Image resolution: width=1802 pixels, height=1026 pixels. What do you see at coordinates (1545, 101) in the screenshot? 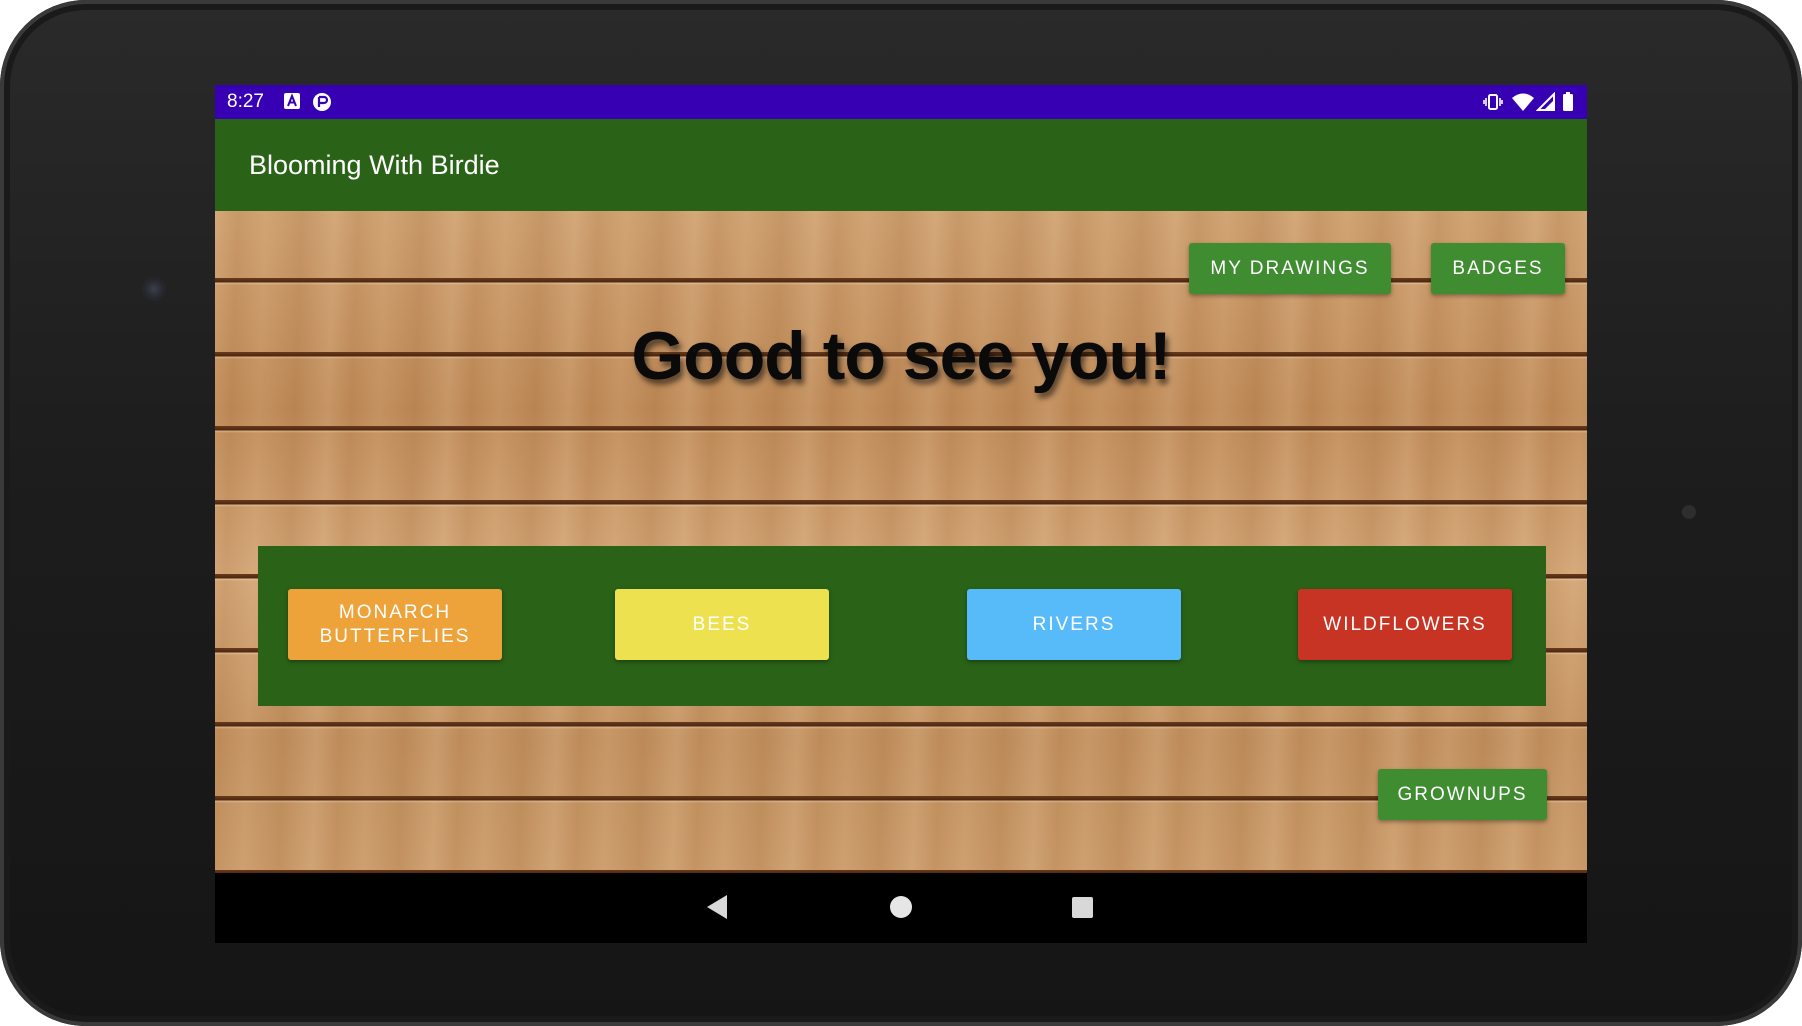
I see `signal-icon` at bounding box center [1545, 101].